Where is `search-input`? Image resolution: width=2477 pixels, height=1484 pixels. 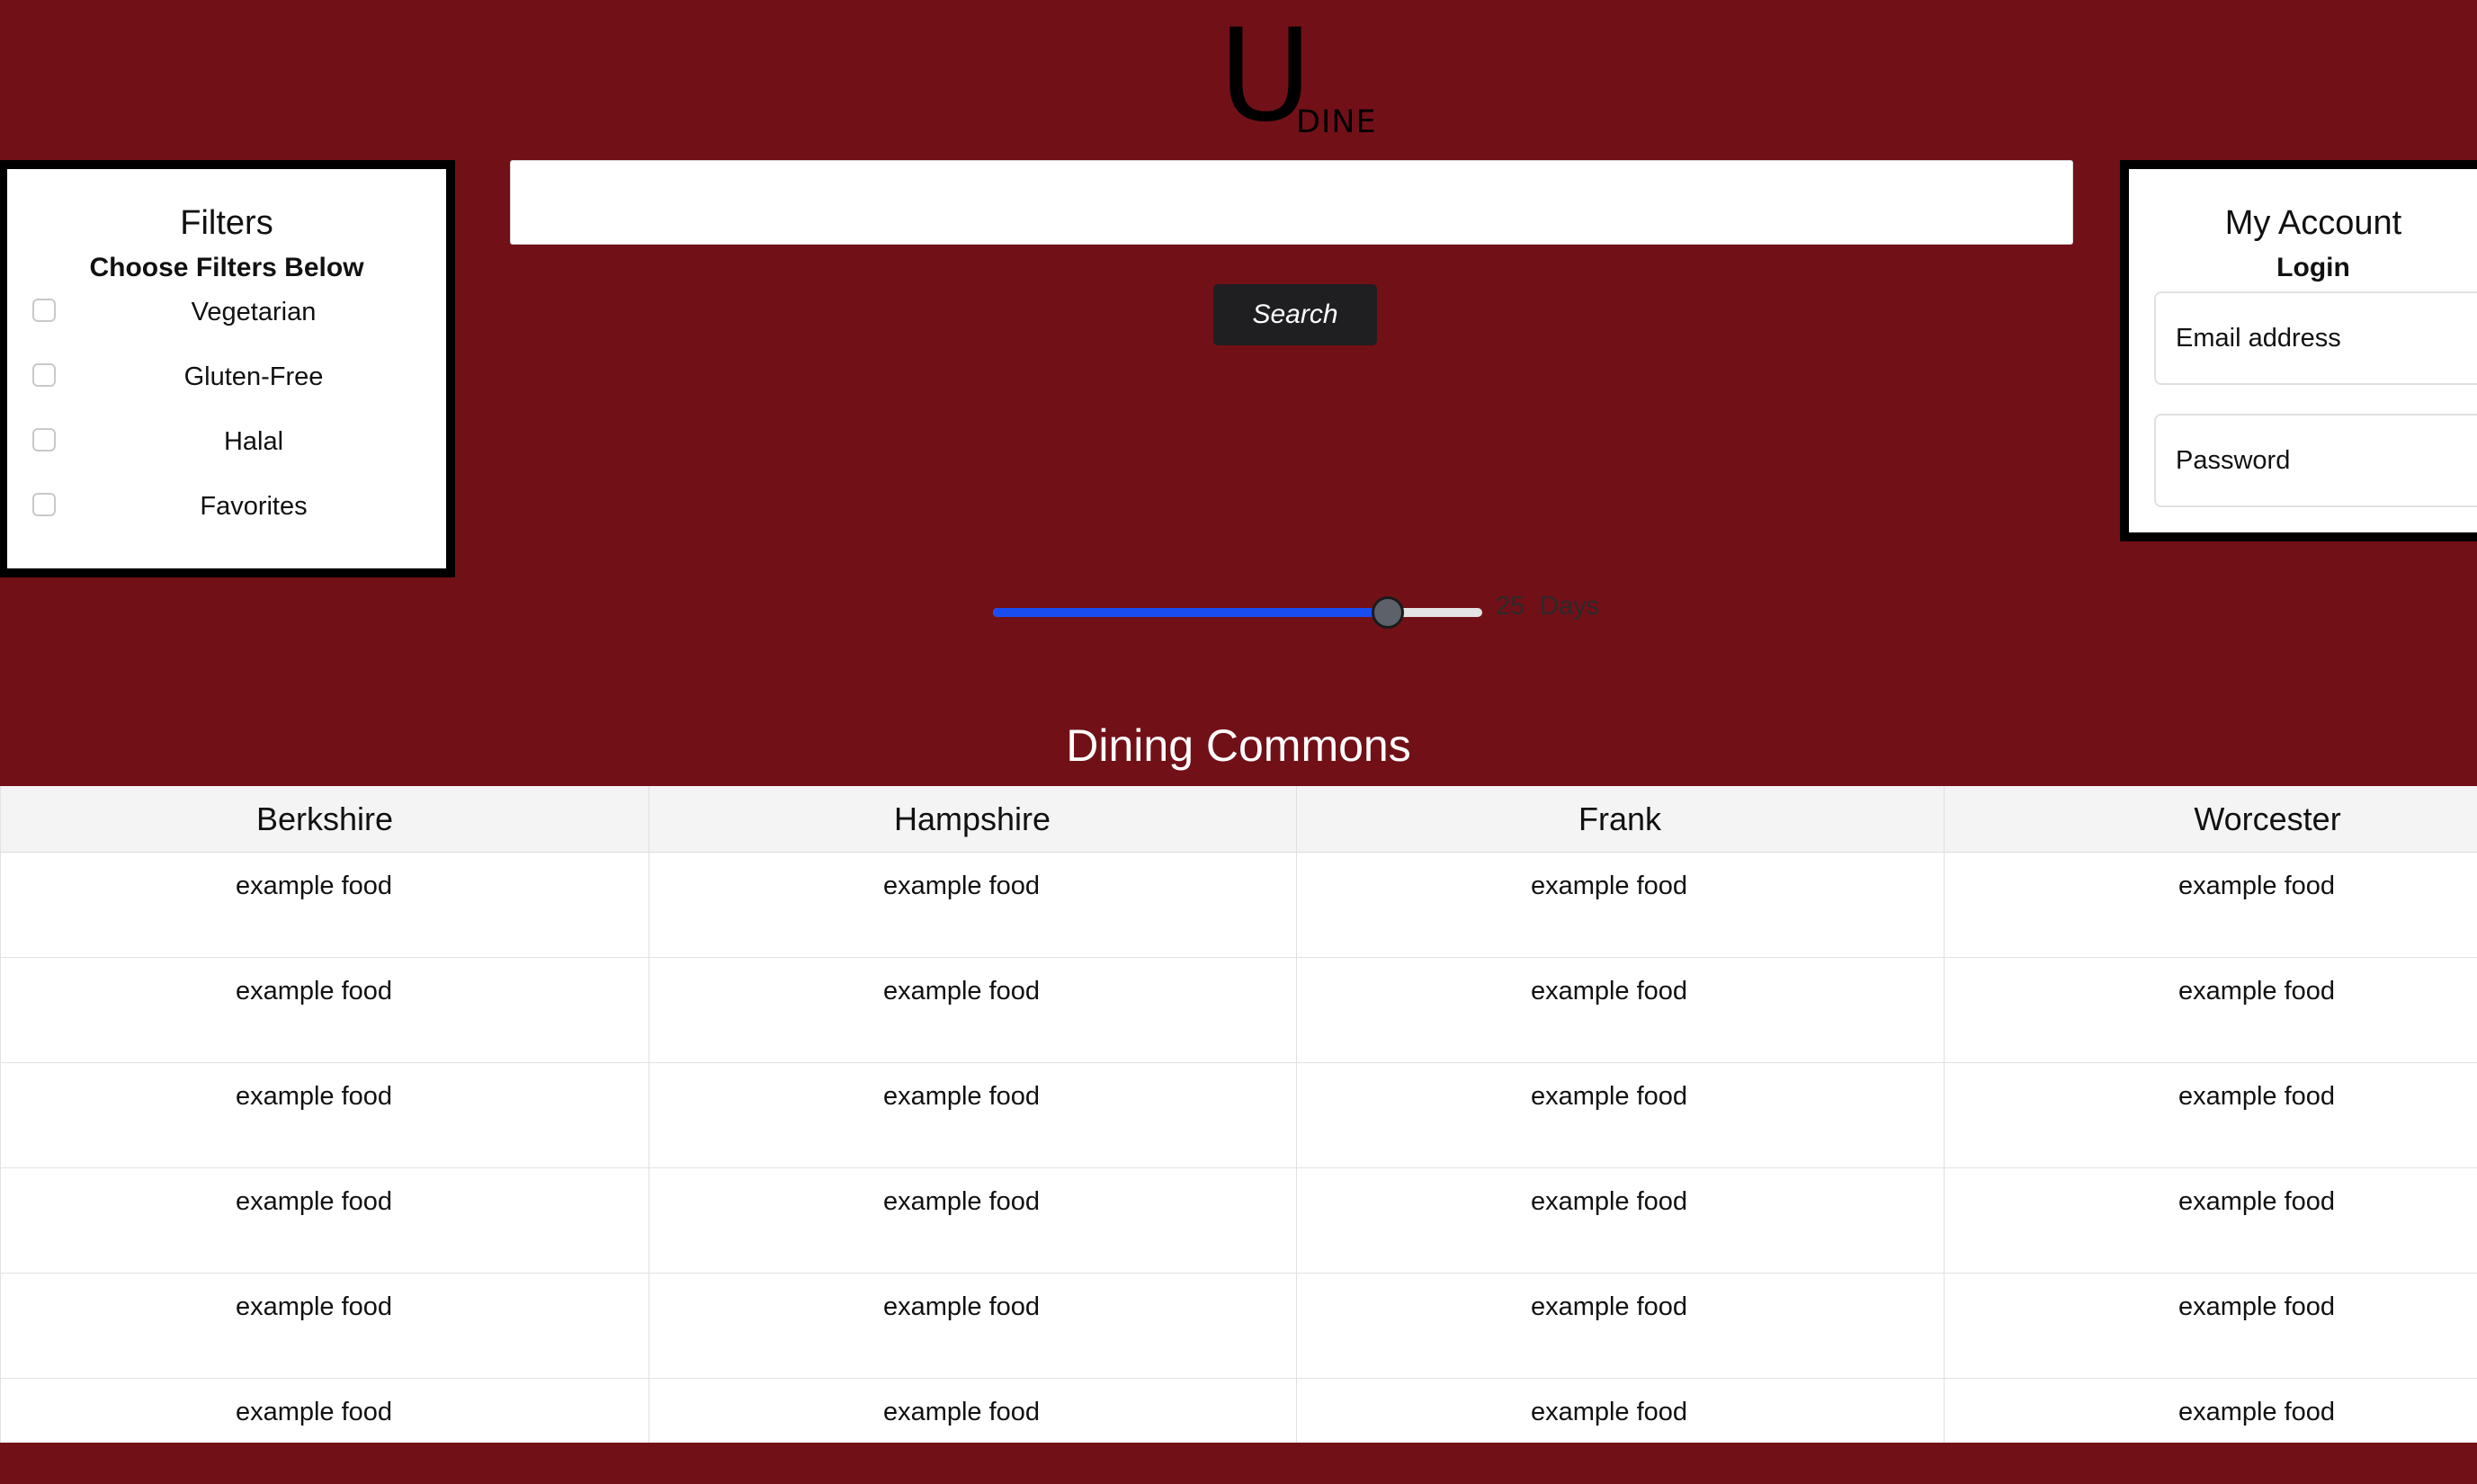 search-input is located at coordinates (1292, 202).